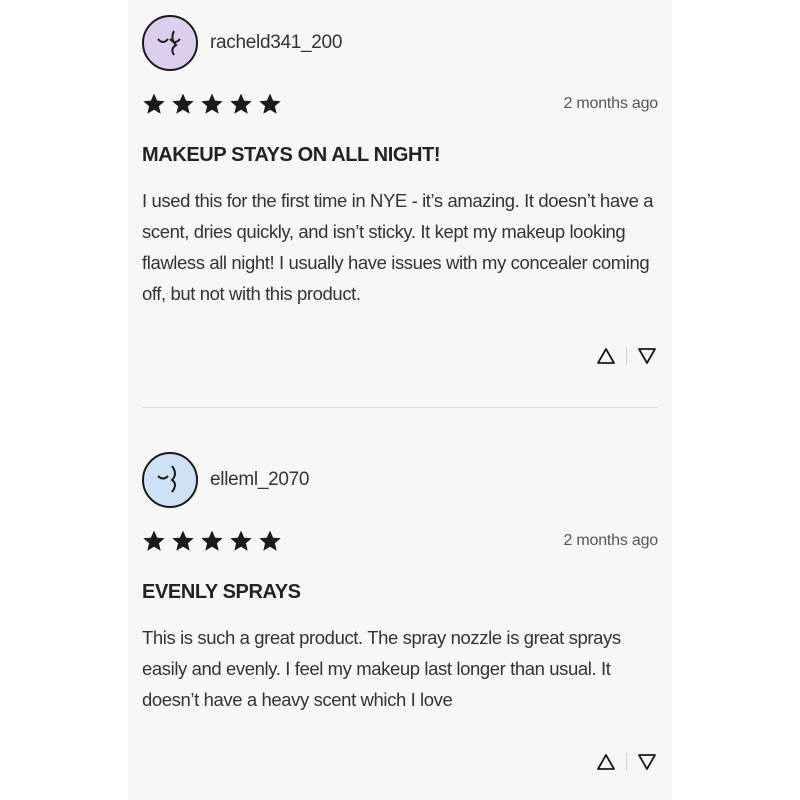 This screenshot has width=800, height=800. I want to click on review-divider, so click(400, 407).